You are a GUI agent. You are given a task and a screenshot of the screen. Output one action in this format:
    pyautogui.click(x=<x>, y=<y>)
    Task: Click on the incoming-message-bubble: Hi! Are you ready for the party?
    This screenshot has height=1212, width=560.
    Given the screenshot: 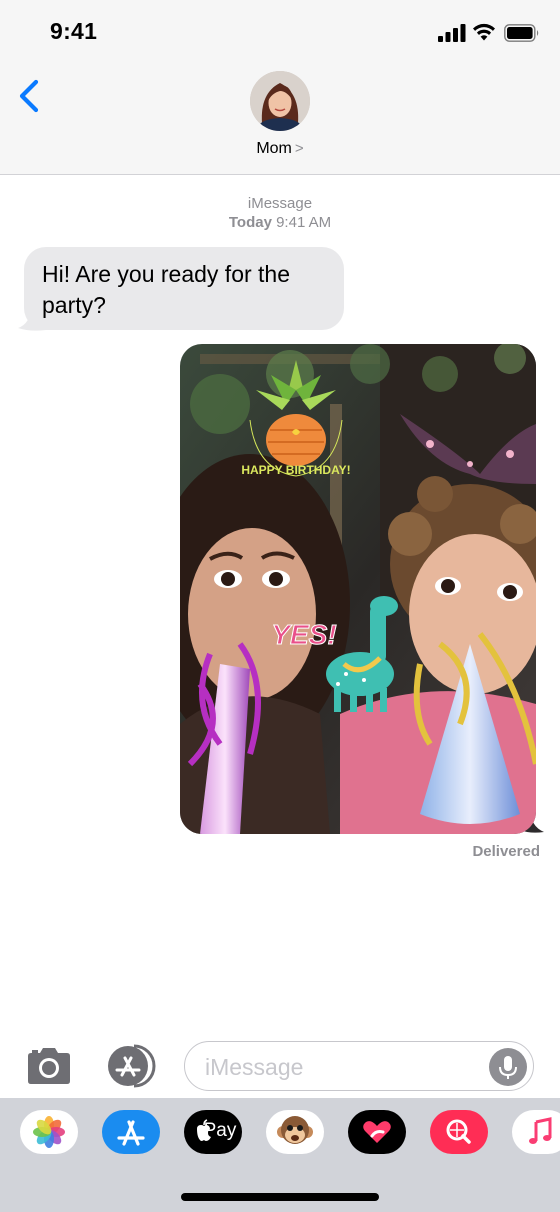 What is the action you would take?
    pyautogui.click(x=184, y=288)
    